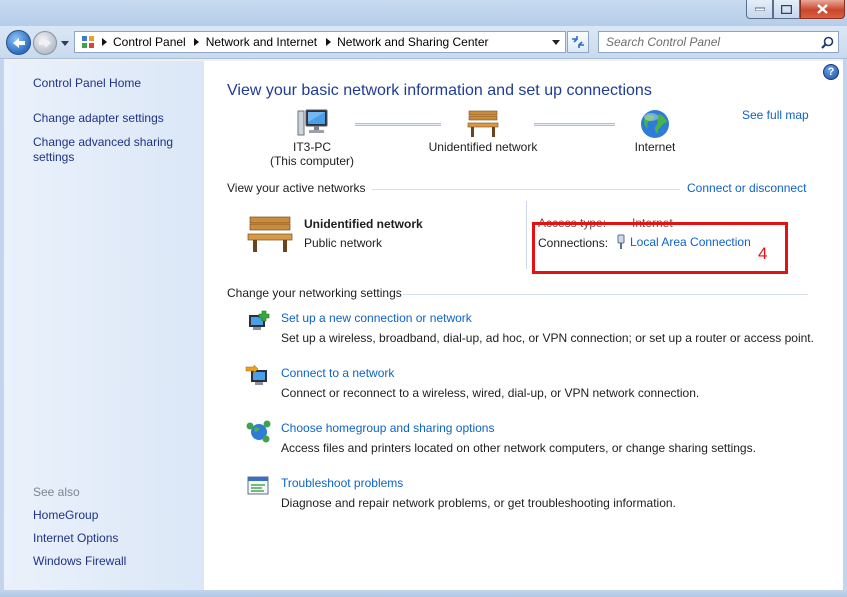 This screenshot has width=847, height=597. Describe the element at coordinates (115, 561) in the screenshot. I see `windows-firewall-link: Windows Firewall` at that location.